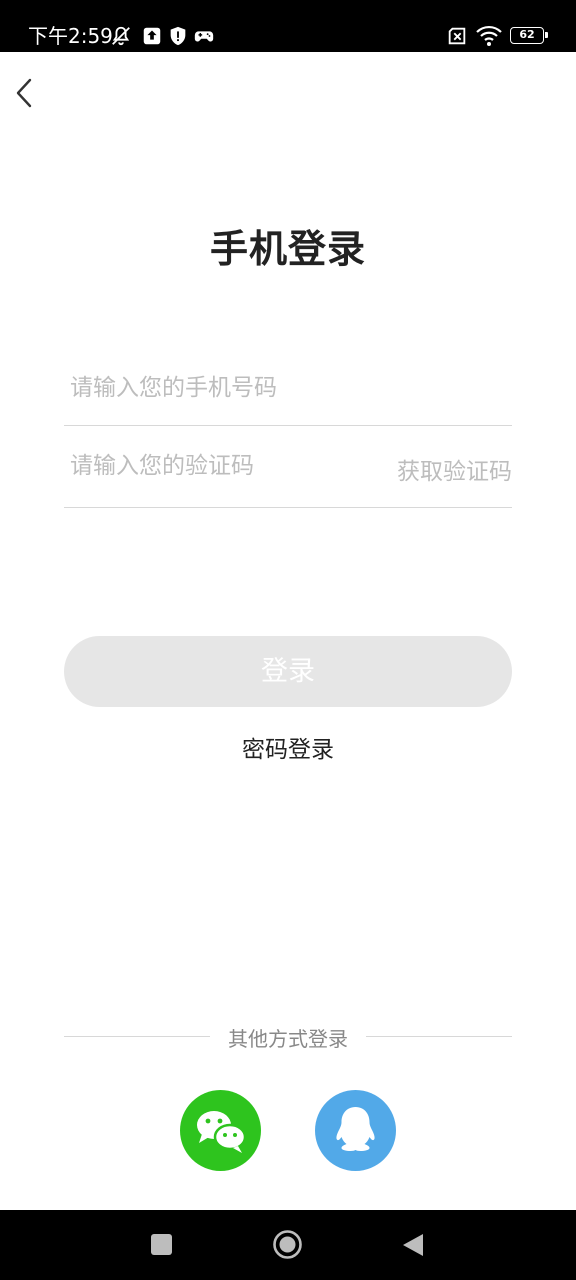 Image resolution: width=576 pixels, height=1280 pixels. I want to click on battery-icon: 62, so click(529, 35).